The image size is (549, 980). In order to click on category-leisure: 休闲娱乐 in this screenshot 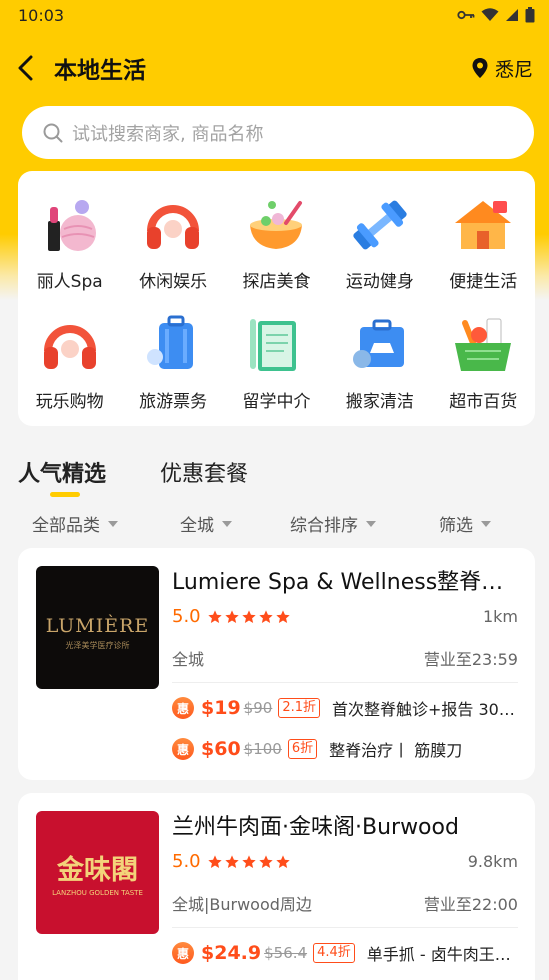, I will do `click(172, 243)`.